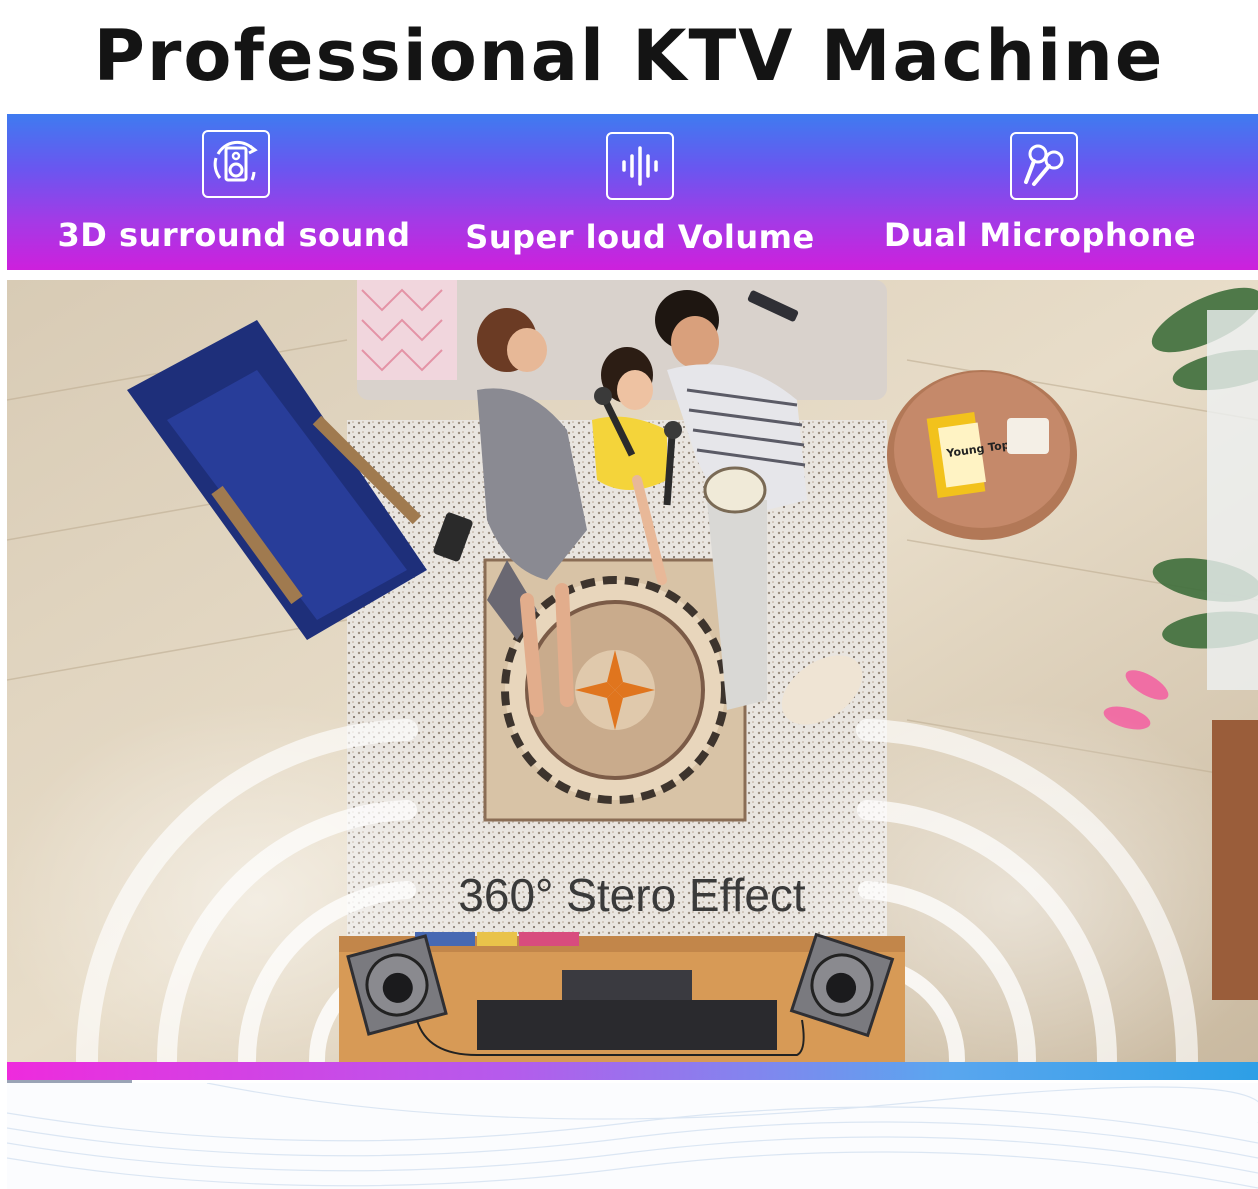  I want to click on gradient-bar, so click(632, 1071).